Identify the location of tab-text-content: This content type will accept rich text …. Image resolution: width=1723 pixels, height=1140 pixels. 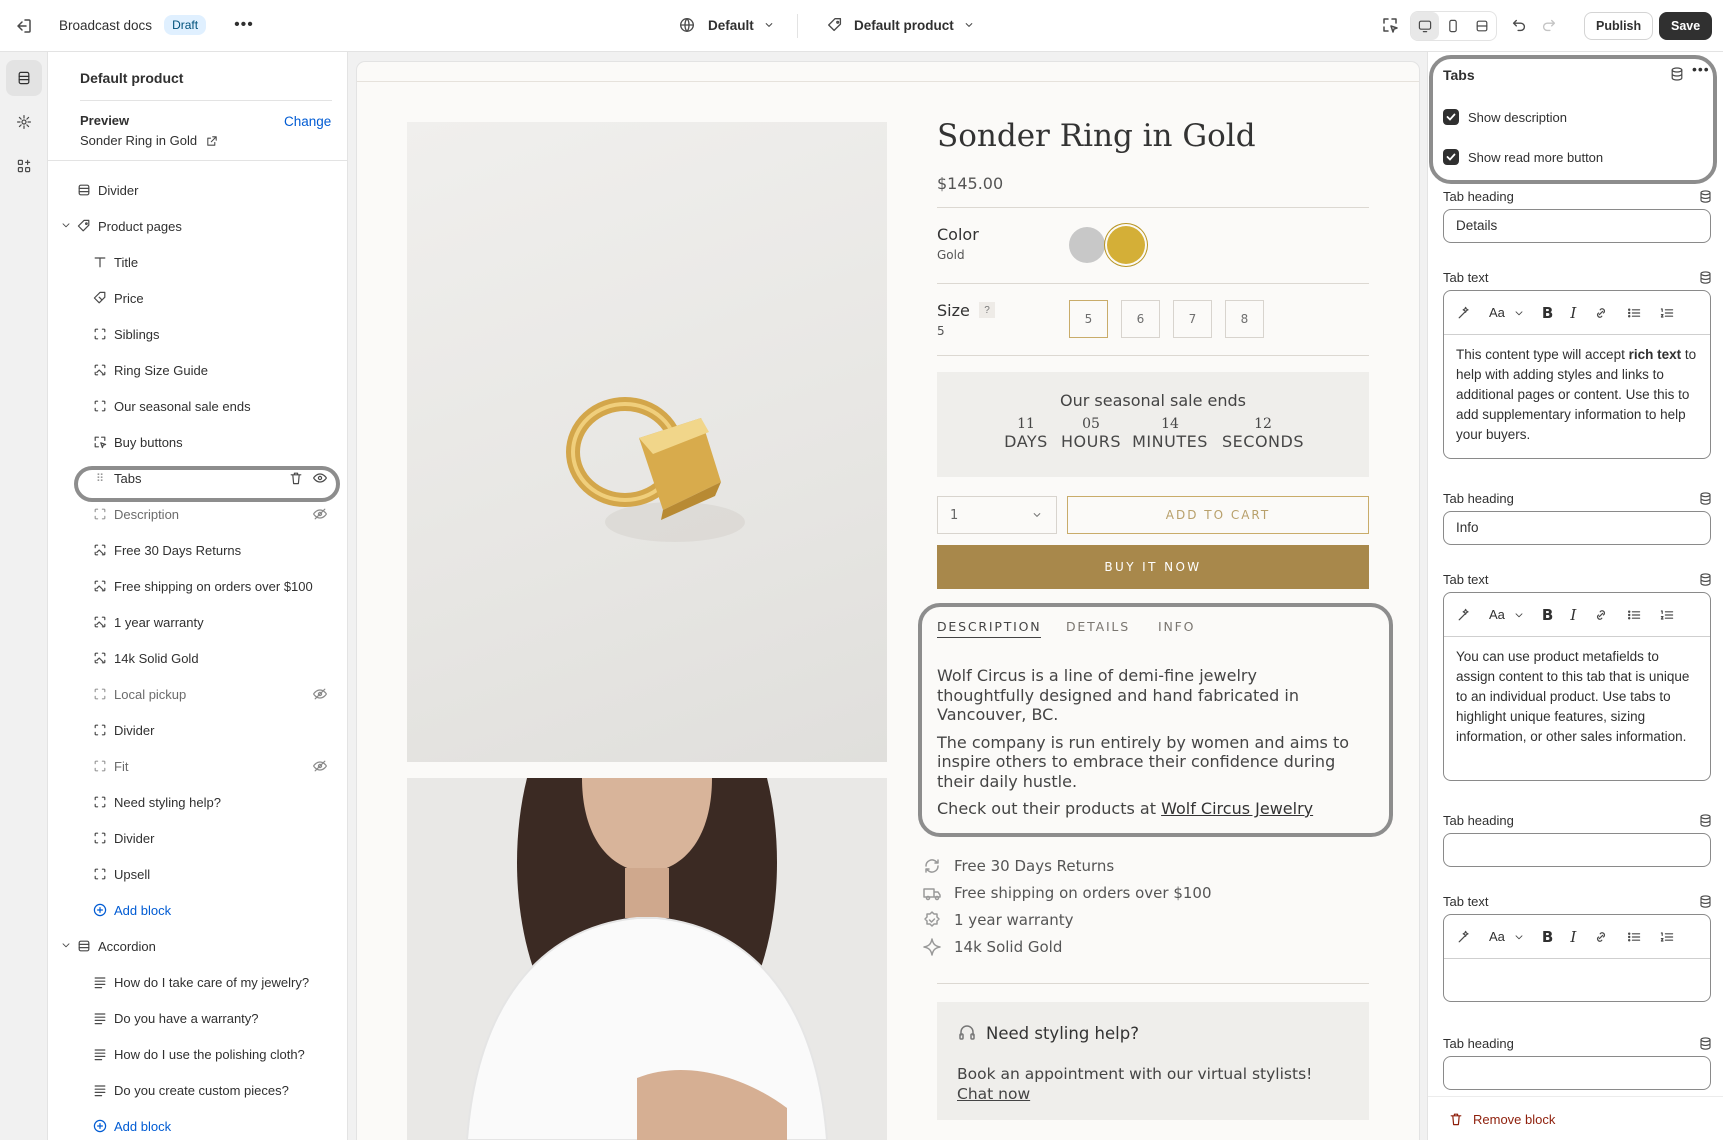
(1577, 395).